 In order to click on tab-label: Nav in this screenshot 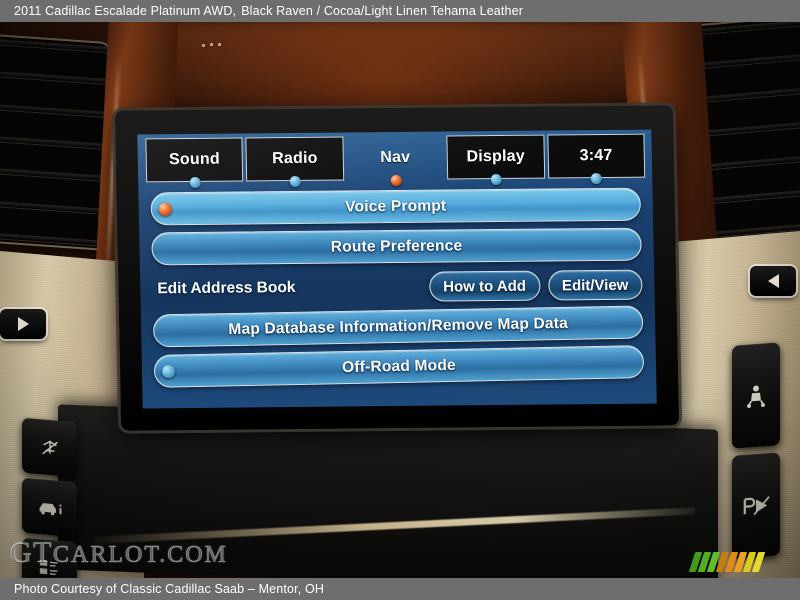, I will do `click(395, 157)`.